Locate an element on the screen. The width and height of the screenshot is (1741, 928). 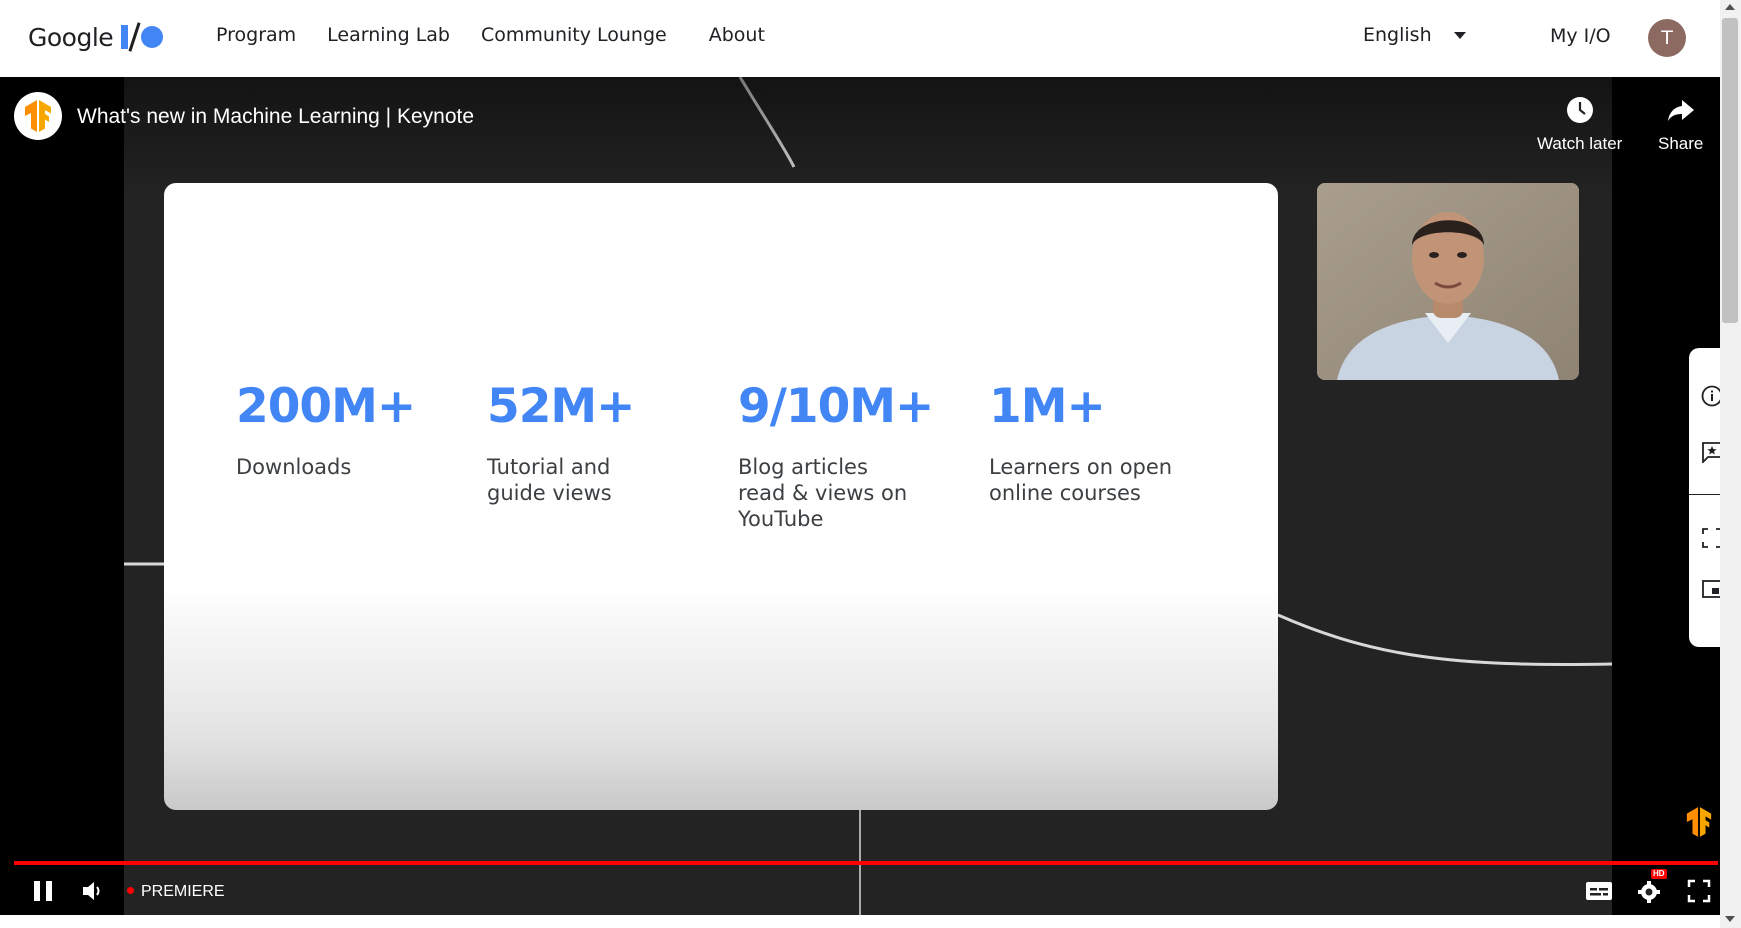
premiere-label: PREMIERE is located at coordinates (183, 891).